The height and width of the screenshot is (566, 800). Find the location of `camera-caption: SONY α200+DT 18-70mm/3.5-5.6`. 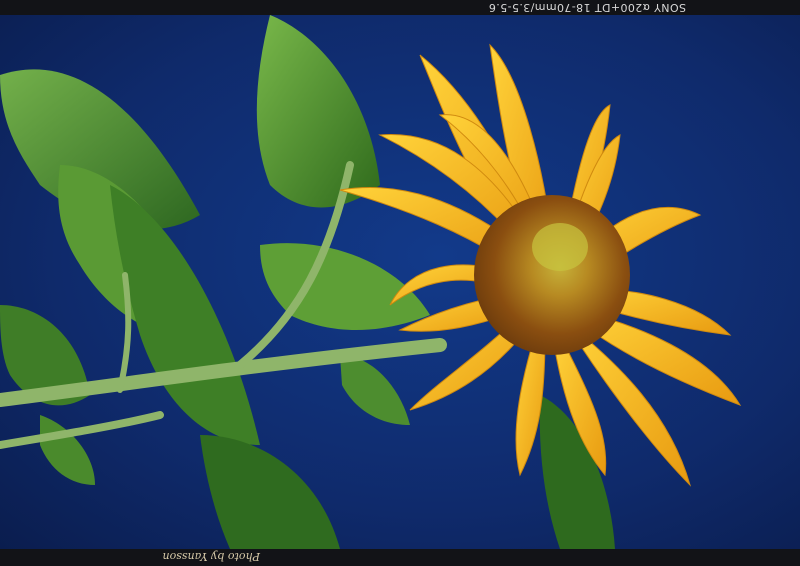

camera-caption: SONY α200+DT 18-70mm/3.5-5.6 is located at coordinates (587, 7).